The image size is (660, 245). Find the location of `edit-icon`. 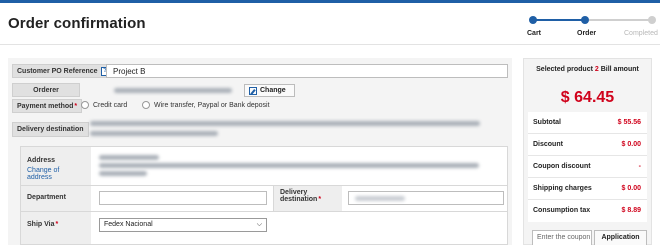

edit-icon is located at coordinates (253, 90).